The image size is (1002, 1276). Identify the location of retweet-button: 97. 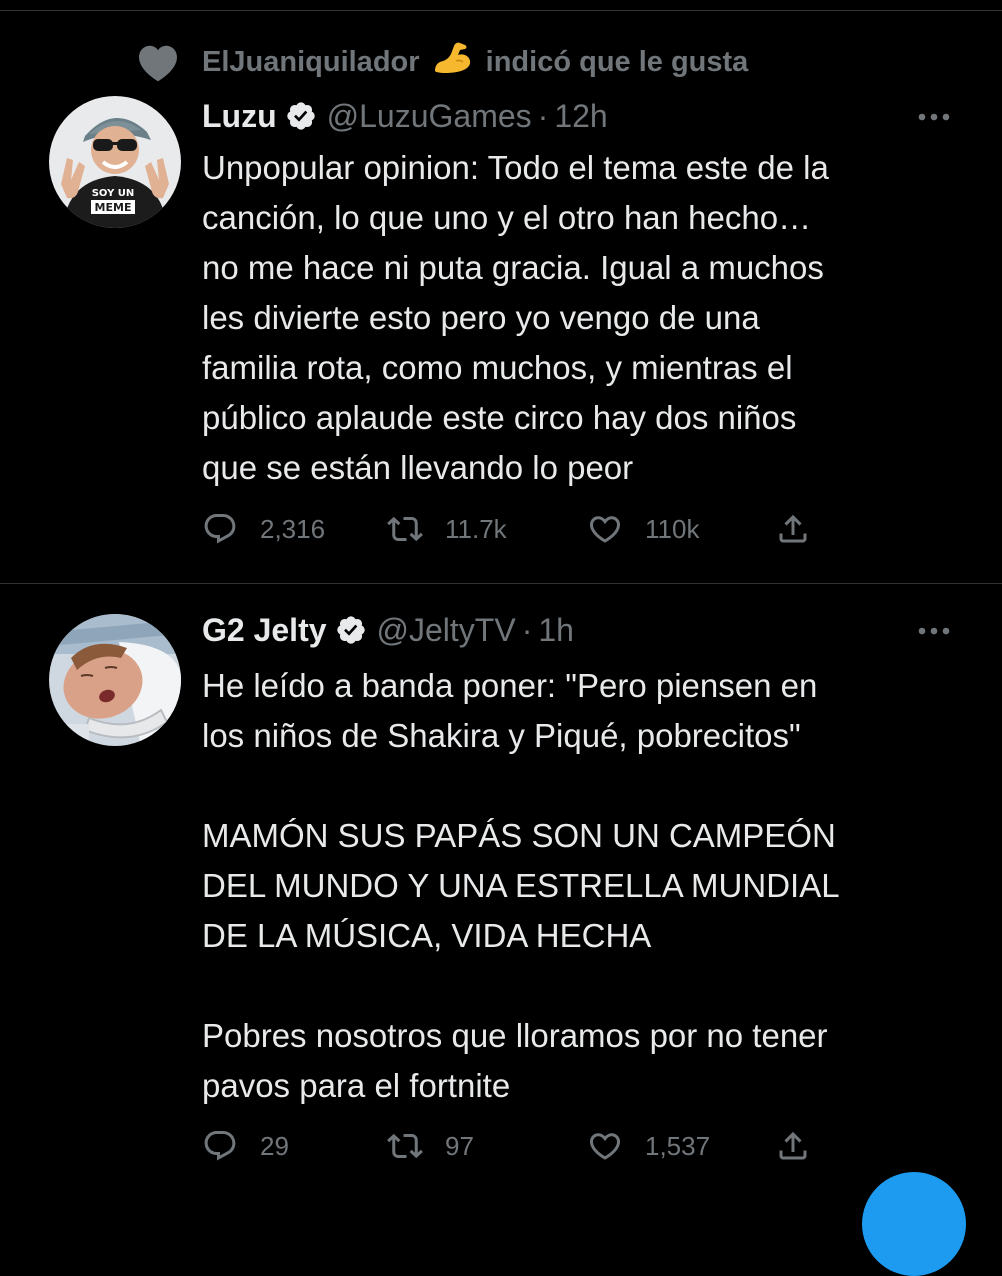
(430, 1146).